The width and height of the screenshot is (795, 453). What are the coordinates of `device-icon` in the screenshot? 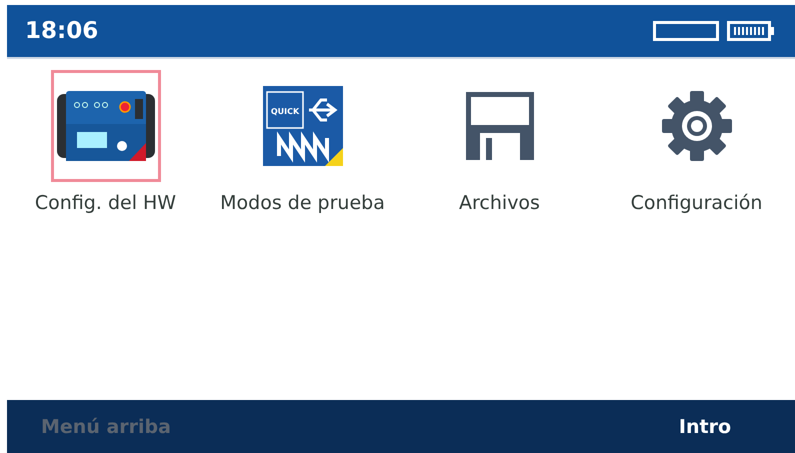 It's located at (105, 126).